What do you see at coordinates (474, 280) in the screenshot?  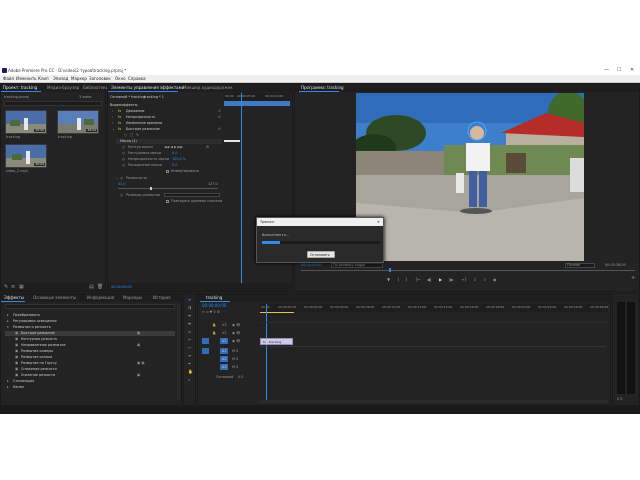 I see `lift-icon: ⇧` at bounding box center [474, 280].